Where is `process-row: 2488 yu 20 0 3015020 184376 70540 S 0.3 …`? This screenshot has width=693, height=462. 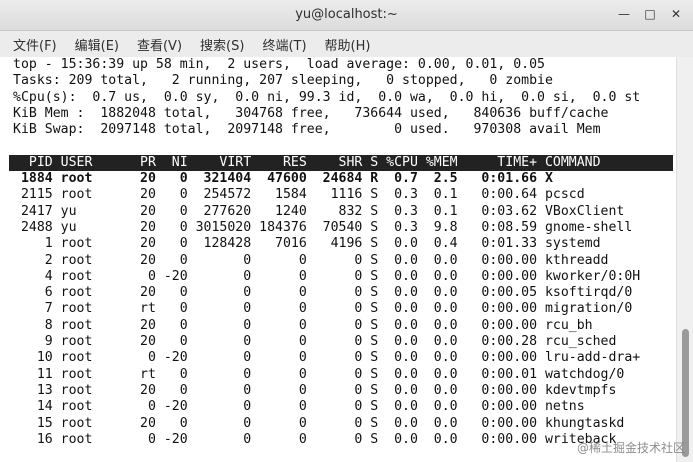
process-row: 2488 yu 20 0 3015020 184376 70540 S 0.3 … is located at coordinates (323, 227).